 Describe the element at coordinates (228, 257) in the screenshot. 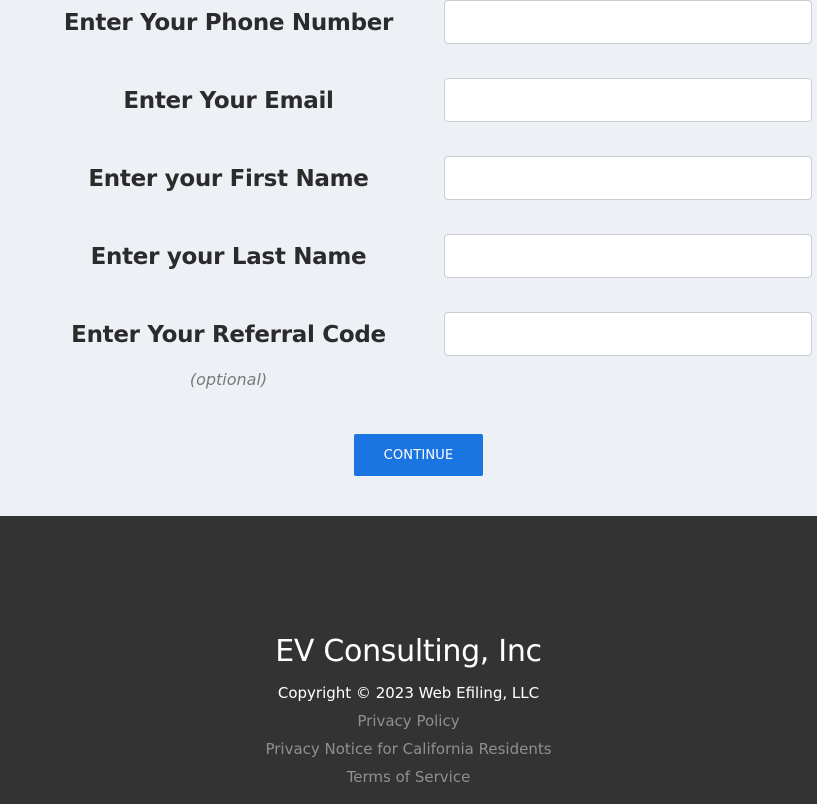

I see `last-name-label: Enter your Last Name` at that location.